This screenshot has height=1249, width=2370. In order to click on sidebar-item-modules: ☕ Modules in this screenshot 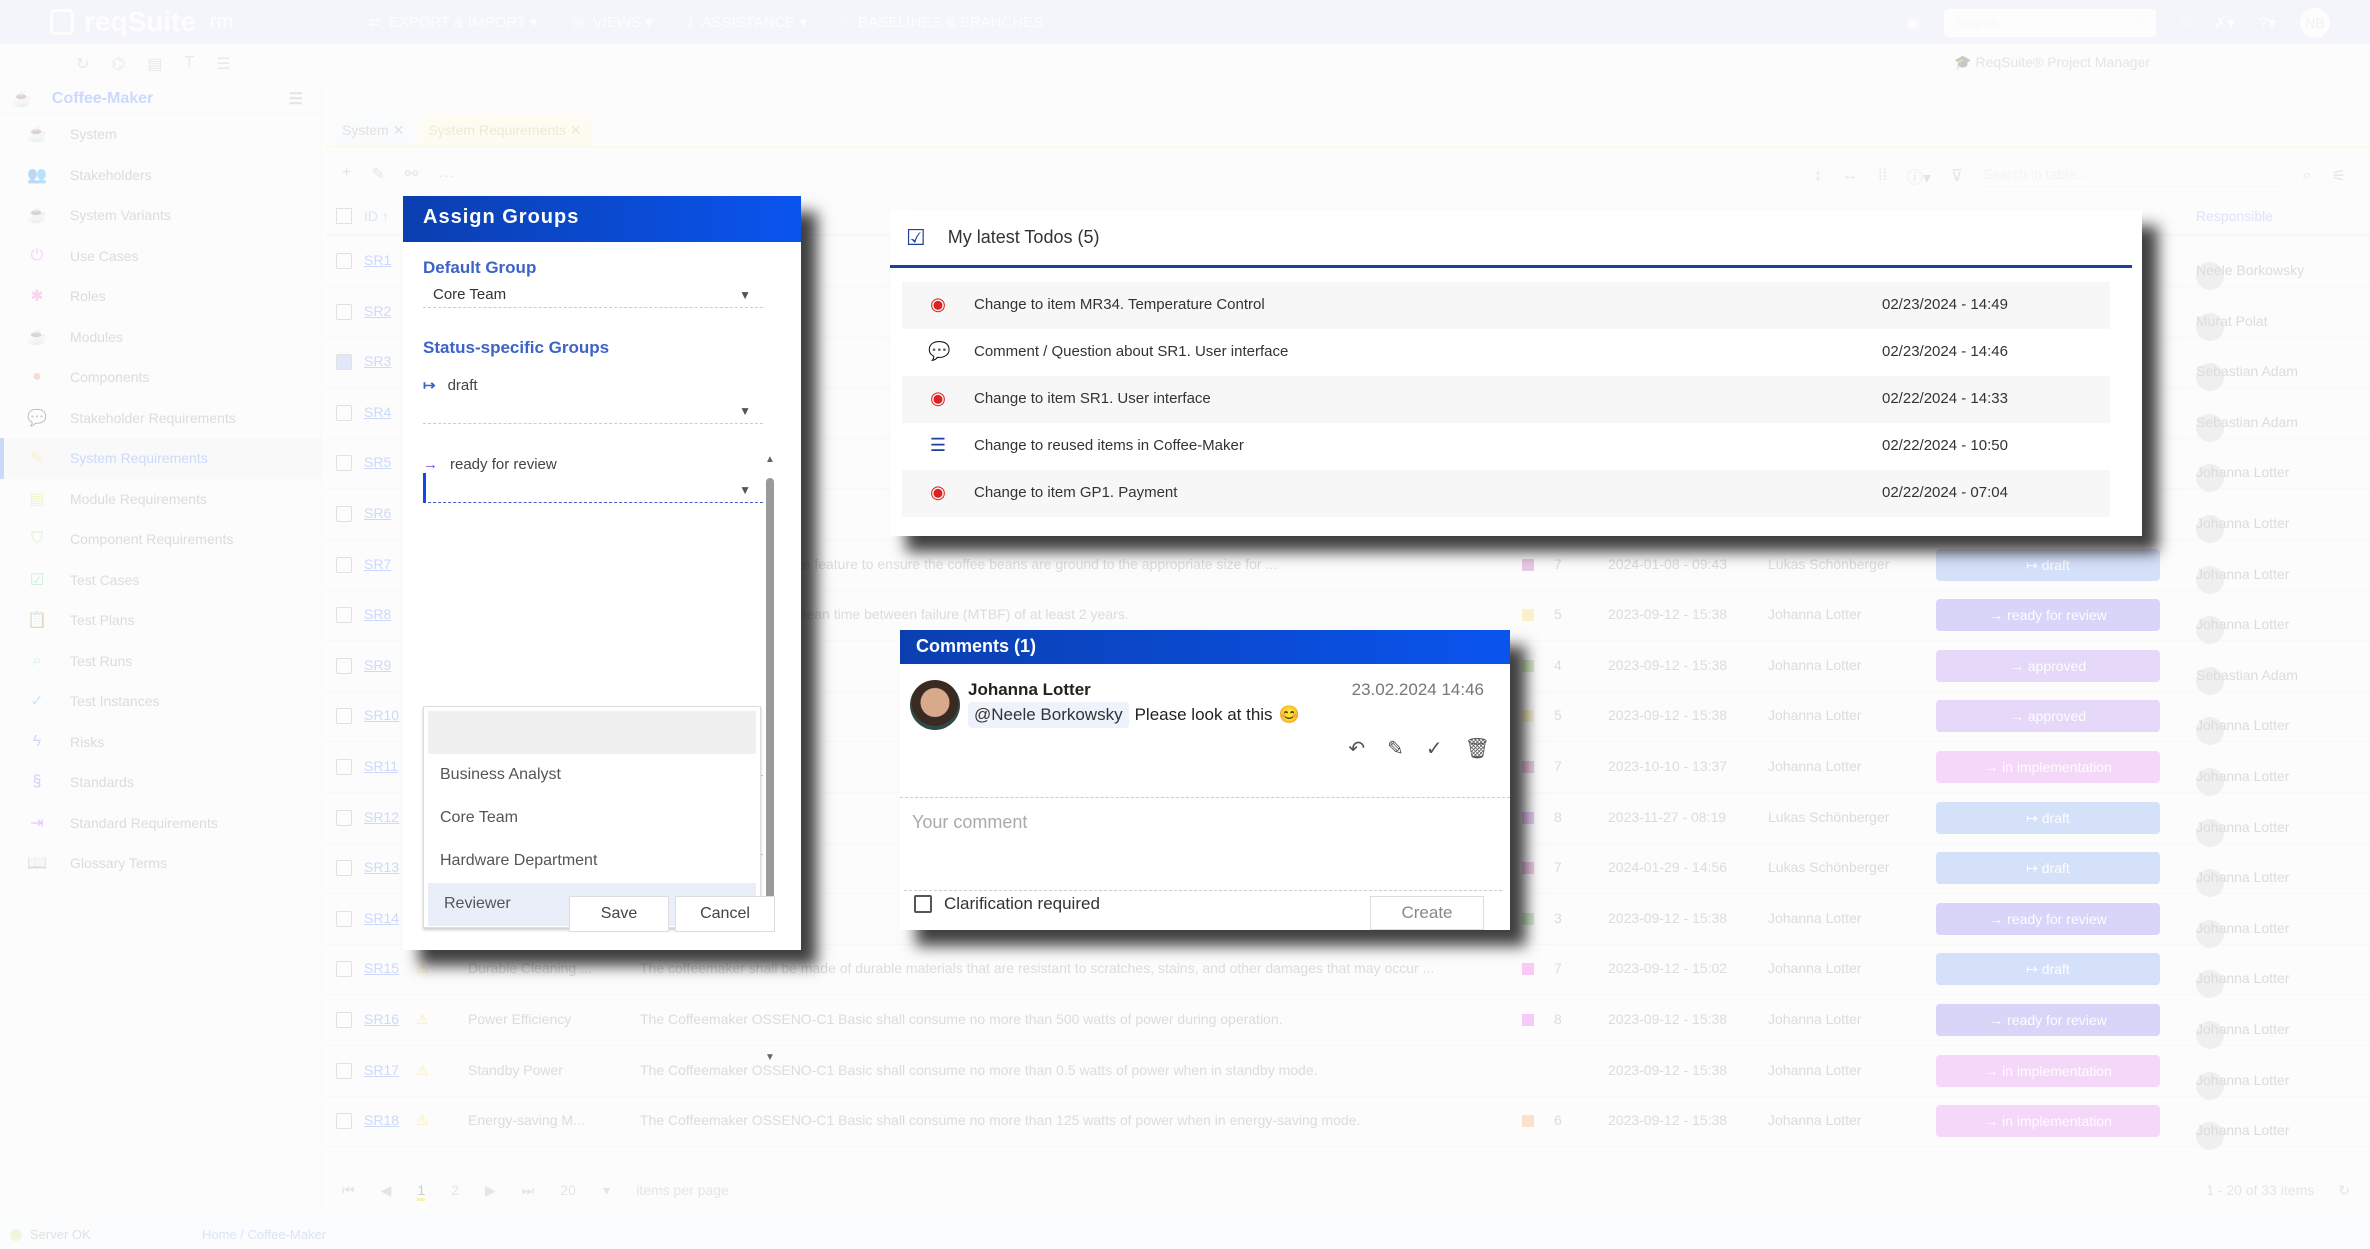, I will do `click(160, 337)`.